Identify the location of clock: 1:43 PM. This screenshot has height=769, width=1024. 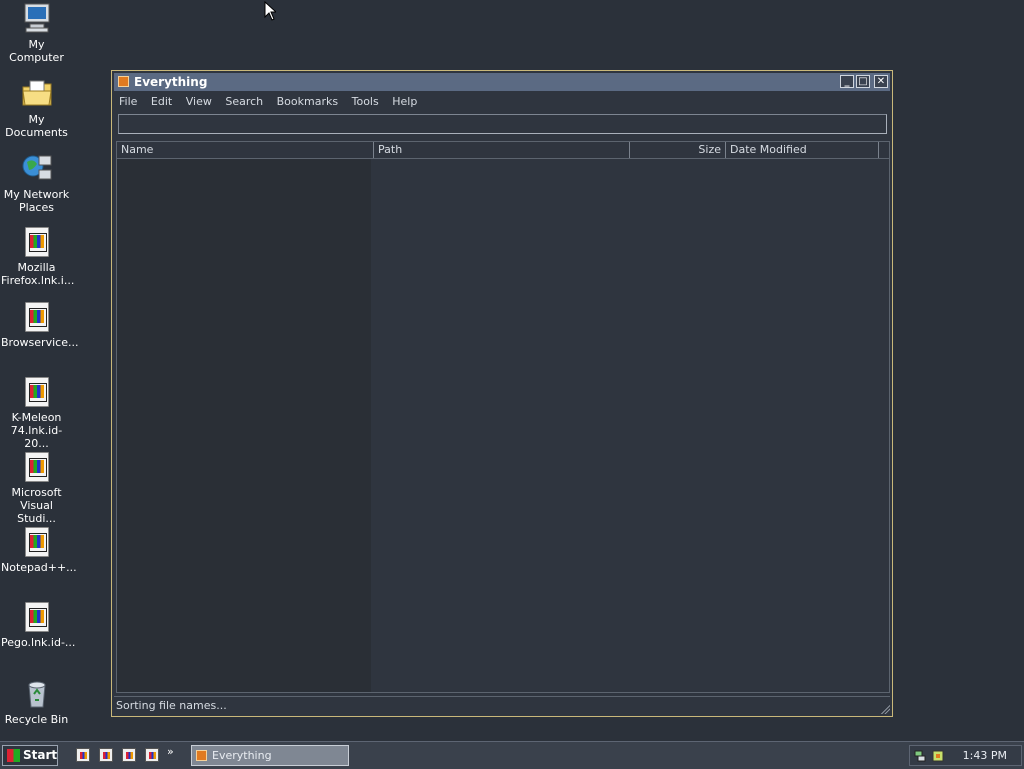
(985, 755).